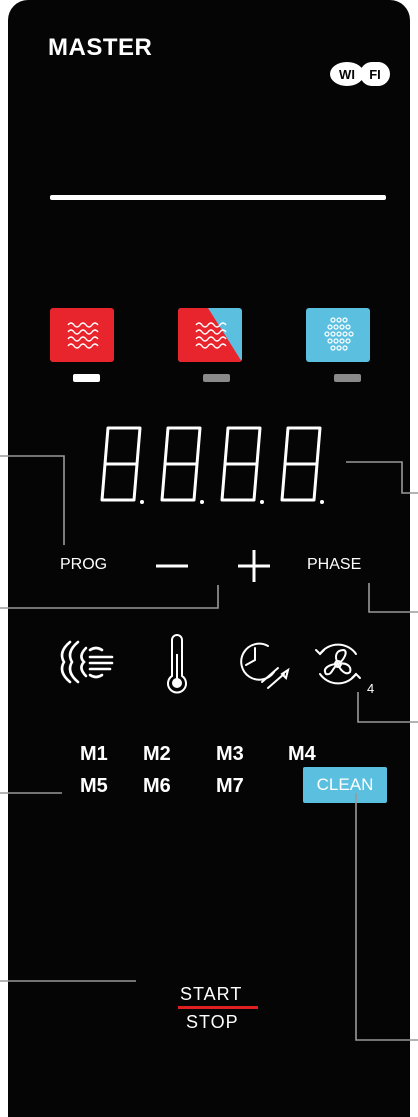 Image resolution: width=418 pixels, height=1117 pixels. What do you see at coordinates (211, 994) in the screenshot?
I see `start-label: START` at bounding box center [211, 994].